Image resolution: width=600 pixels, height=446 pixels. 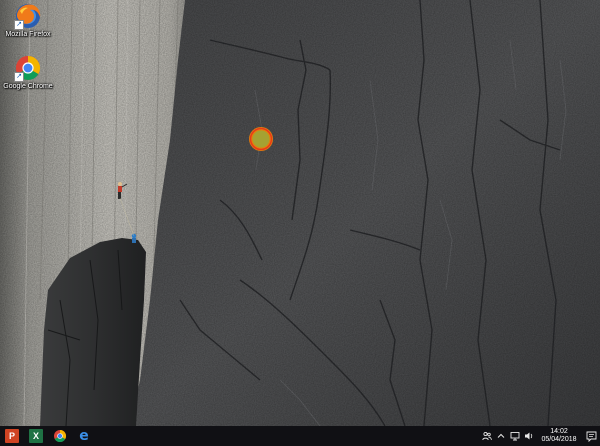 What do you see at coordinates (28, 68) in the screenshot?
I see `chrome-icon: ↗` at bounding box center [28, 68].